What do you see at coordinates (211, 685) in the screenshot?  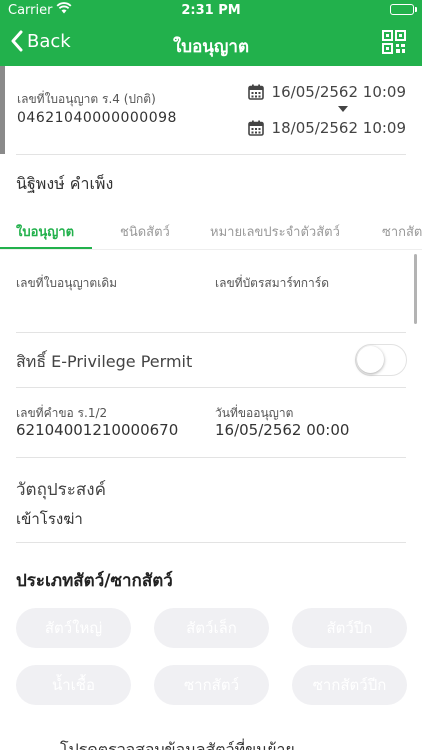 I see `chip-carcass: ซากสัตว์` at bounding box center [211, 685].